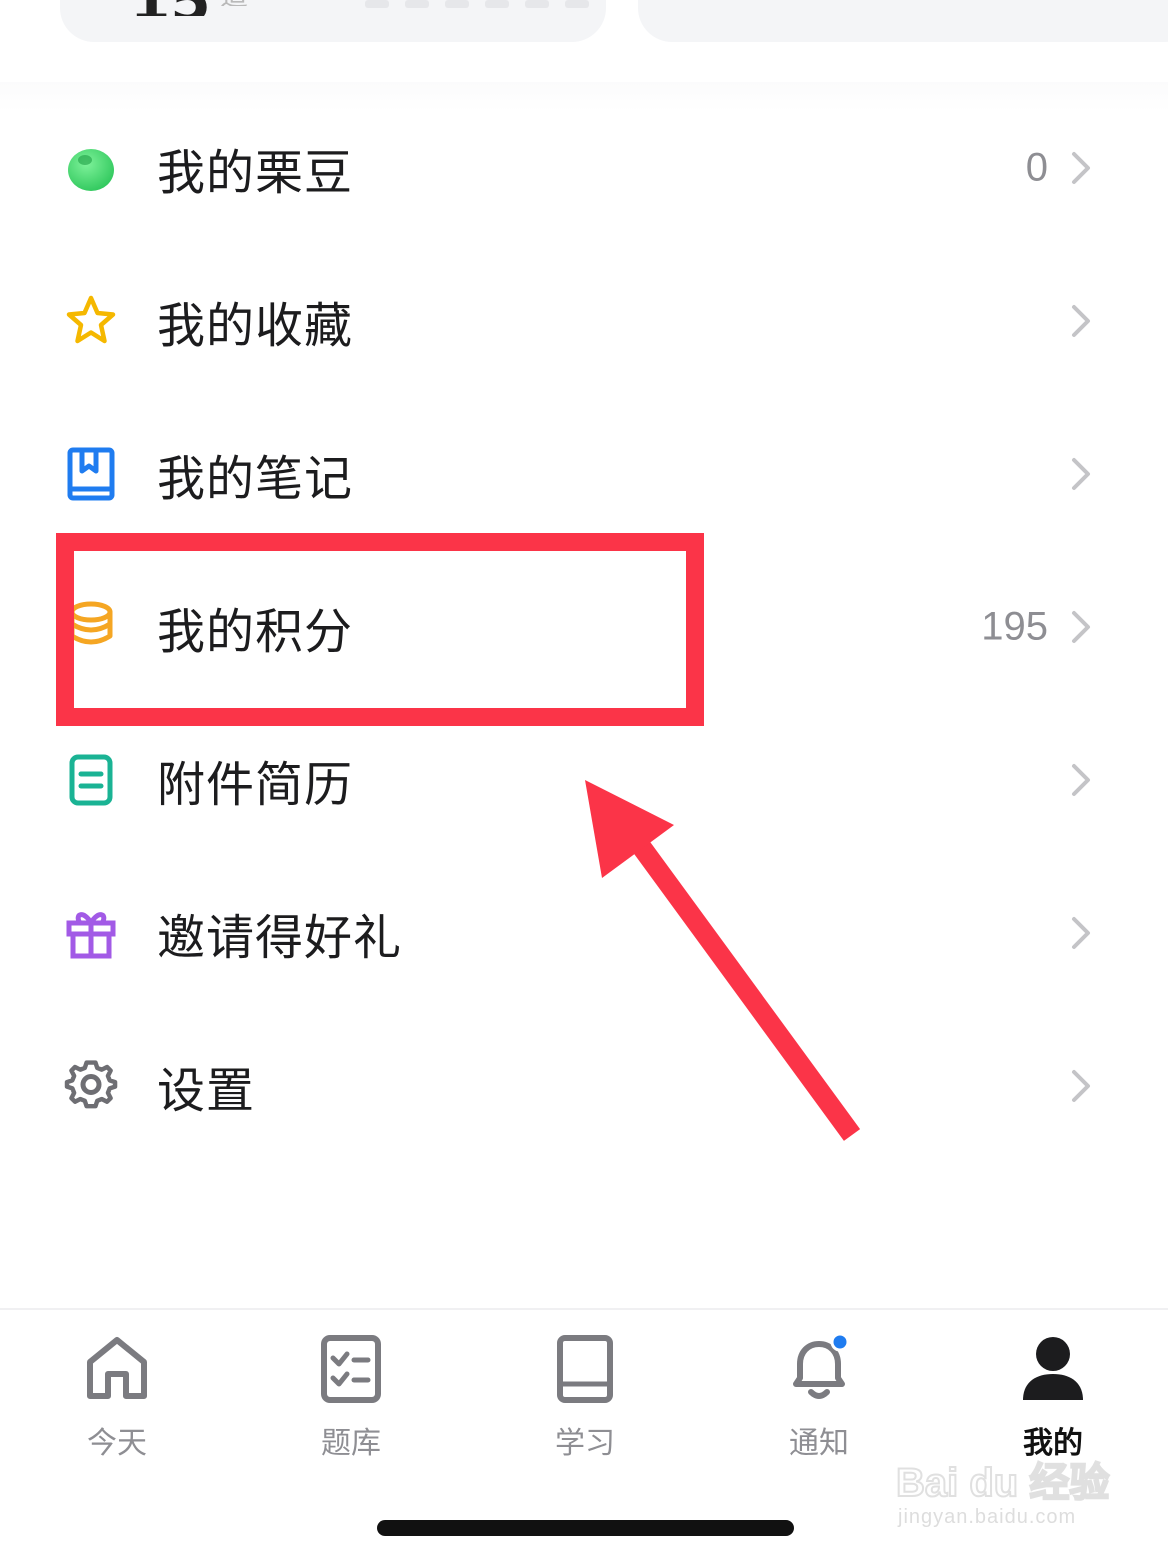  What do you see at coordinates (91, 622) in the screenshot?
I see `coins-icon` at bounding box center [91, 622].